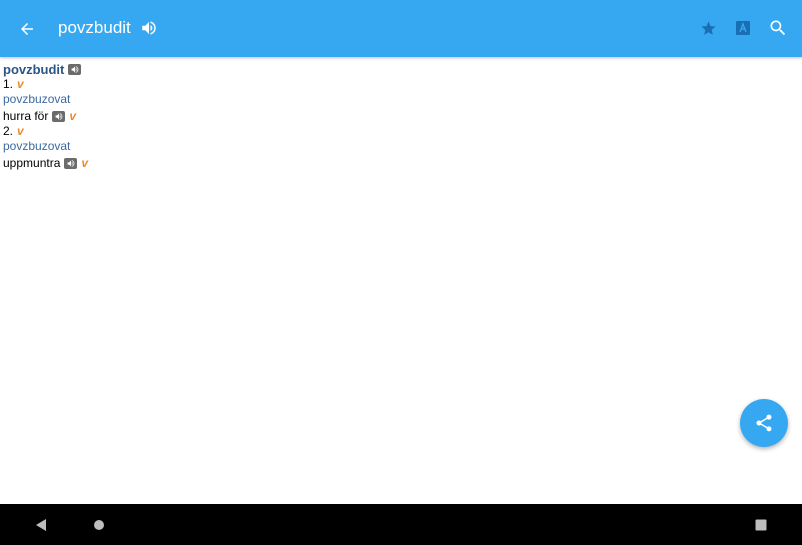 Image resolution: width=802 pixels, height=545 pixels. I want to click on nav-recents-icon, so click(761, 525).